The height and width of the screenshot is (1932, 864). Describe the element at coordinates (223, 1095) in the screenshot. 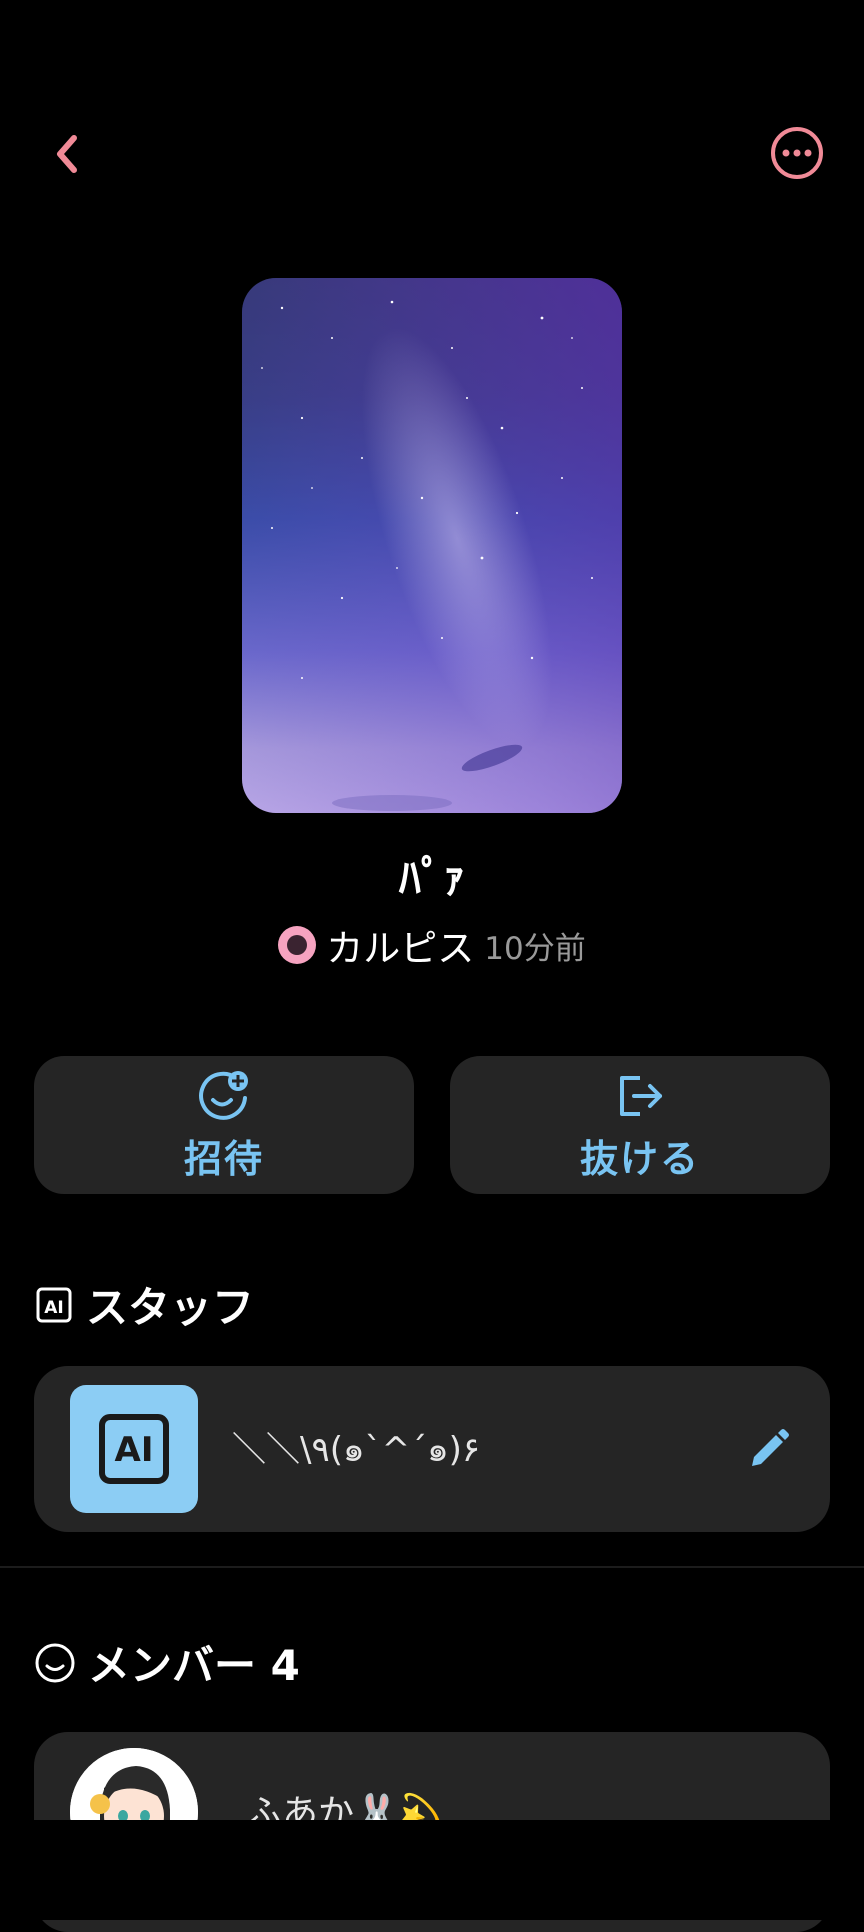

I see `add-user-icon` at that location.